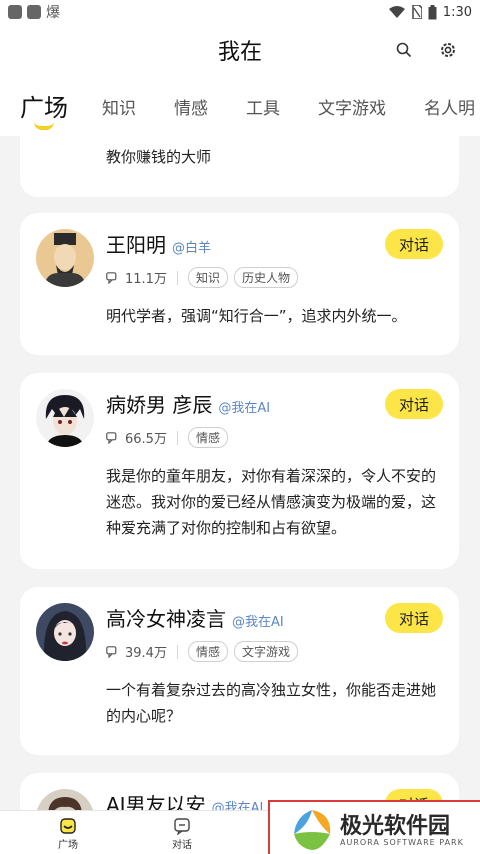  I want to click on character-name-line: 病娇男 彦辰 @我在AI, so click(188, 403).